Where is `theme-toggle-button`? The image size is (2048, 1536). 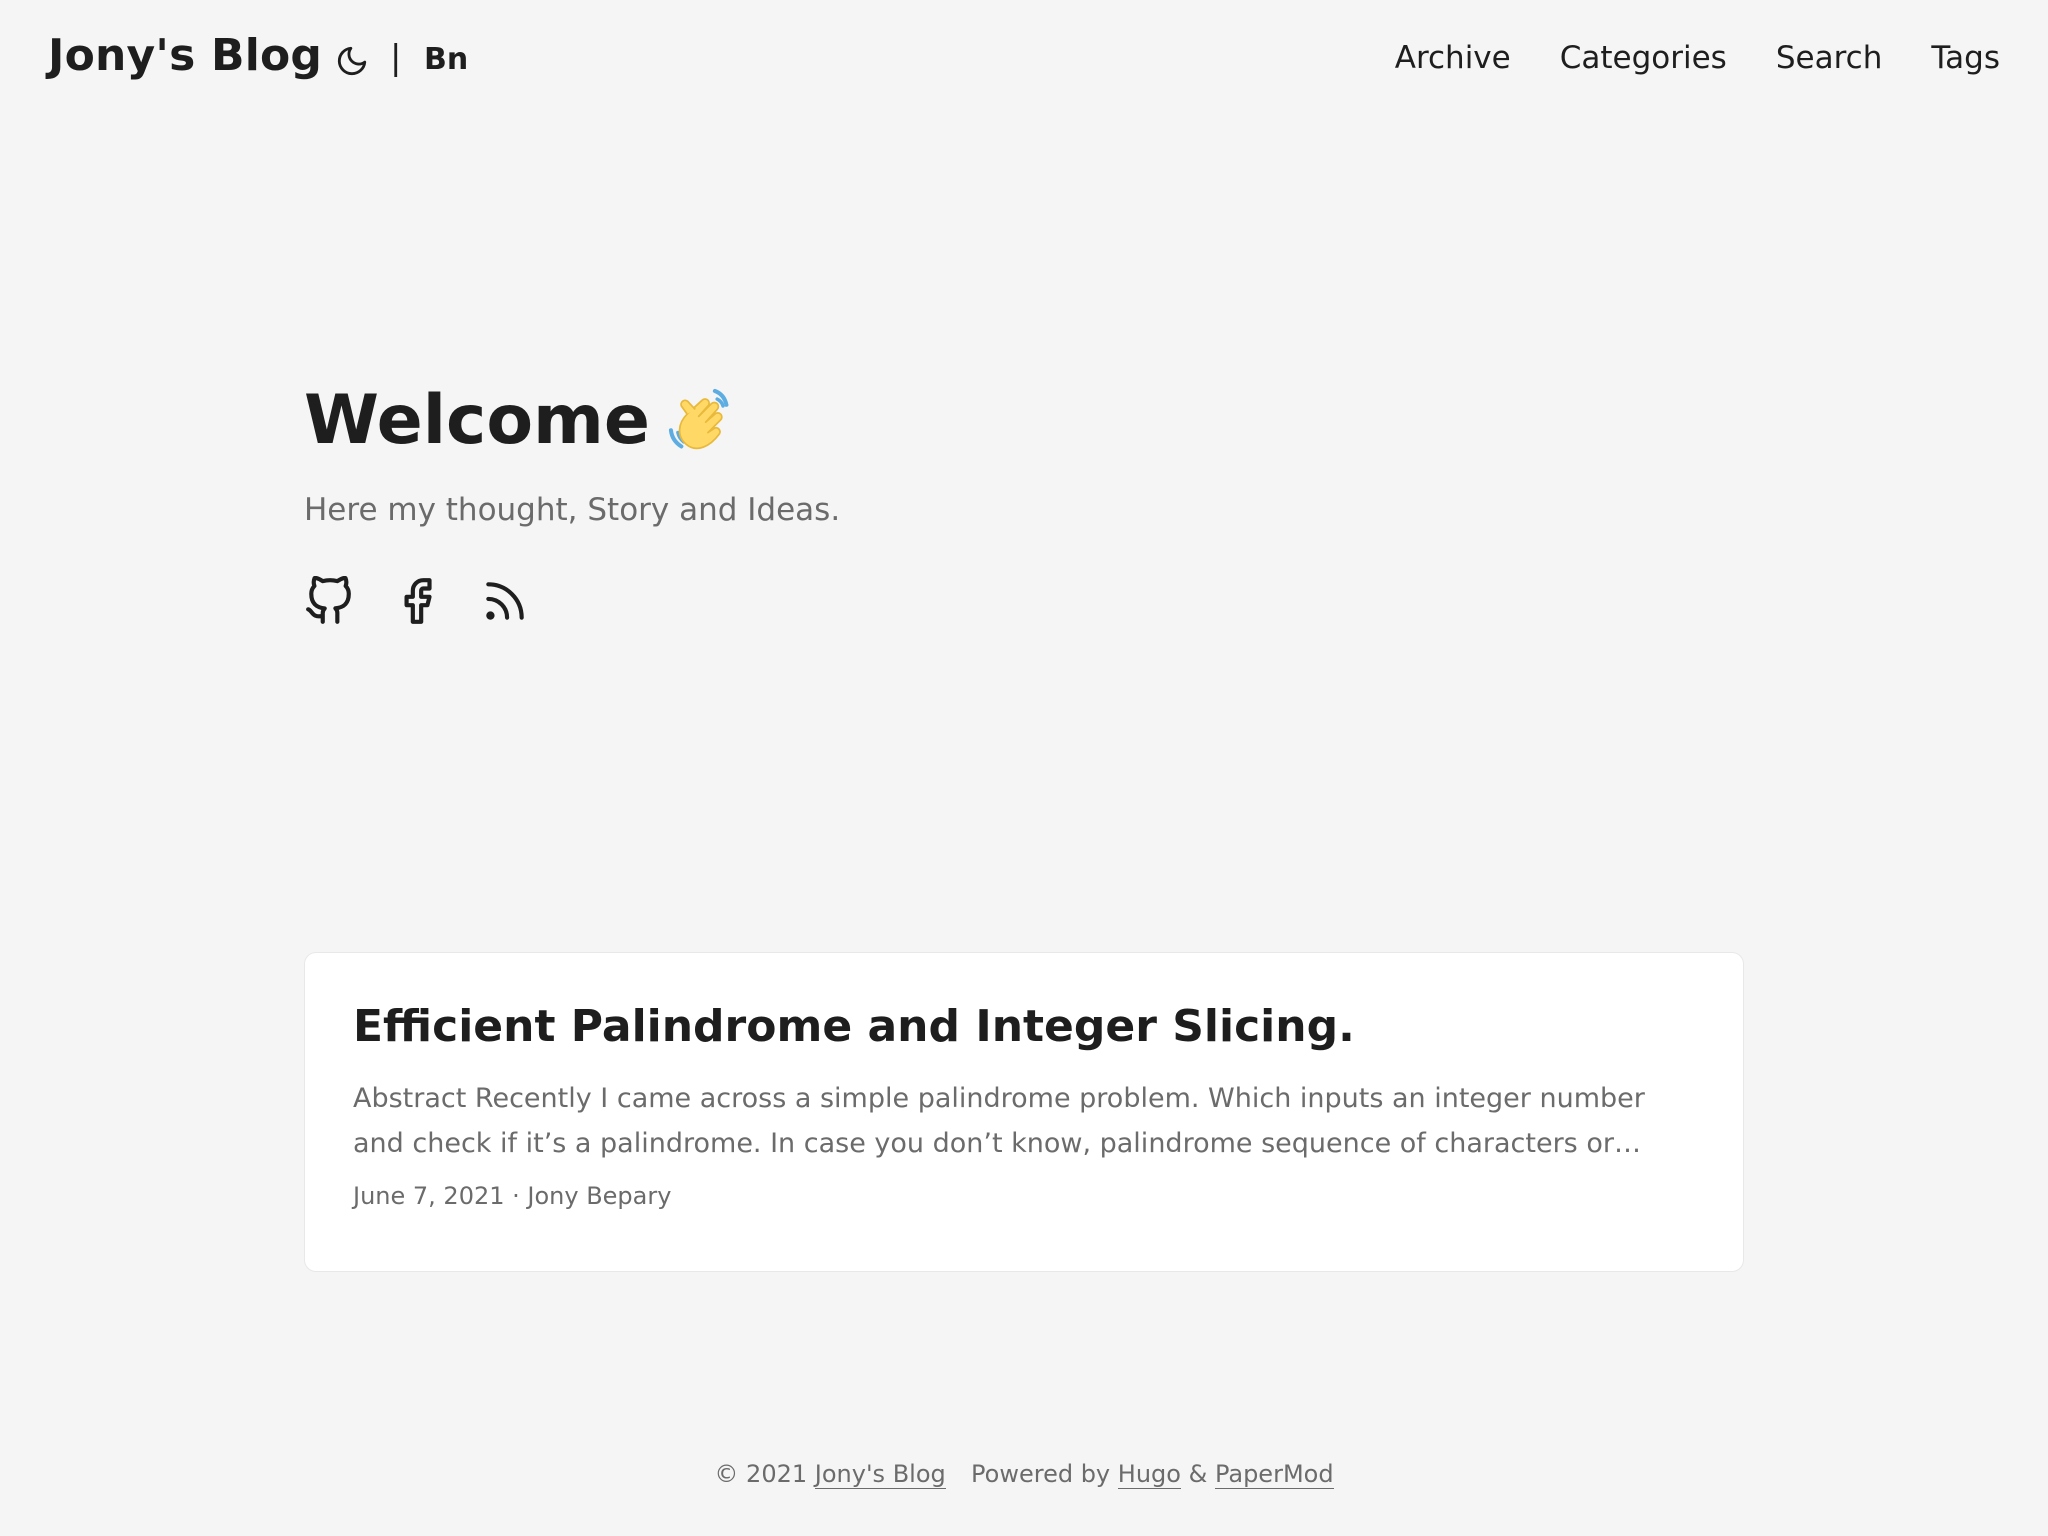
theme-toggle-button is located at coordinates (352, 61).